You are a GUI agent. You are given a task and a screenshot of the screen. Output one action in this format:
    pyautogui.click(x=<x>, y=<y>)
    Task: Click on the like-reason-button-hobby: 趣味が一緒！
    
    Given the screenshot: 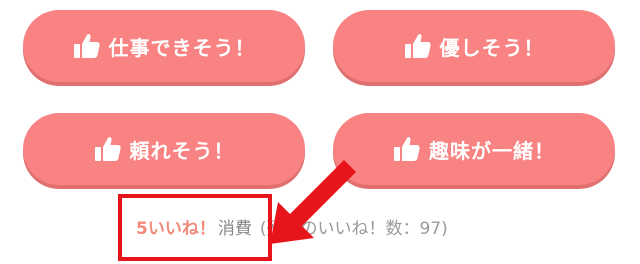 What is the action you would take?
    pyautogui.click(x=474, y=149)
    